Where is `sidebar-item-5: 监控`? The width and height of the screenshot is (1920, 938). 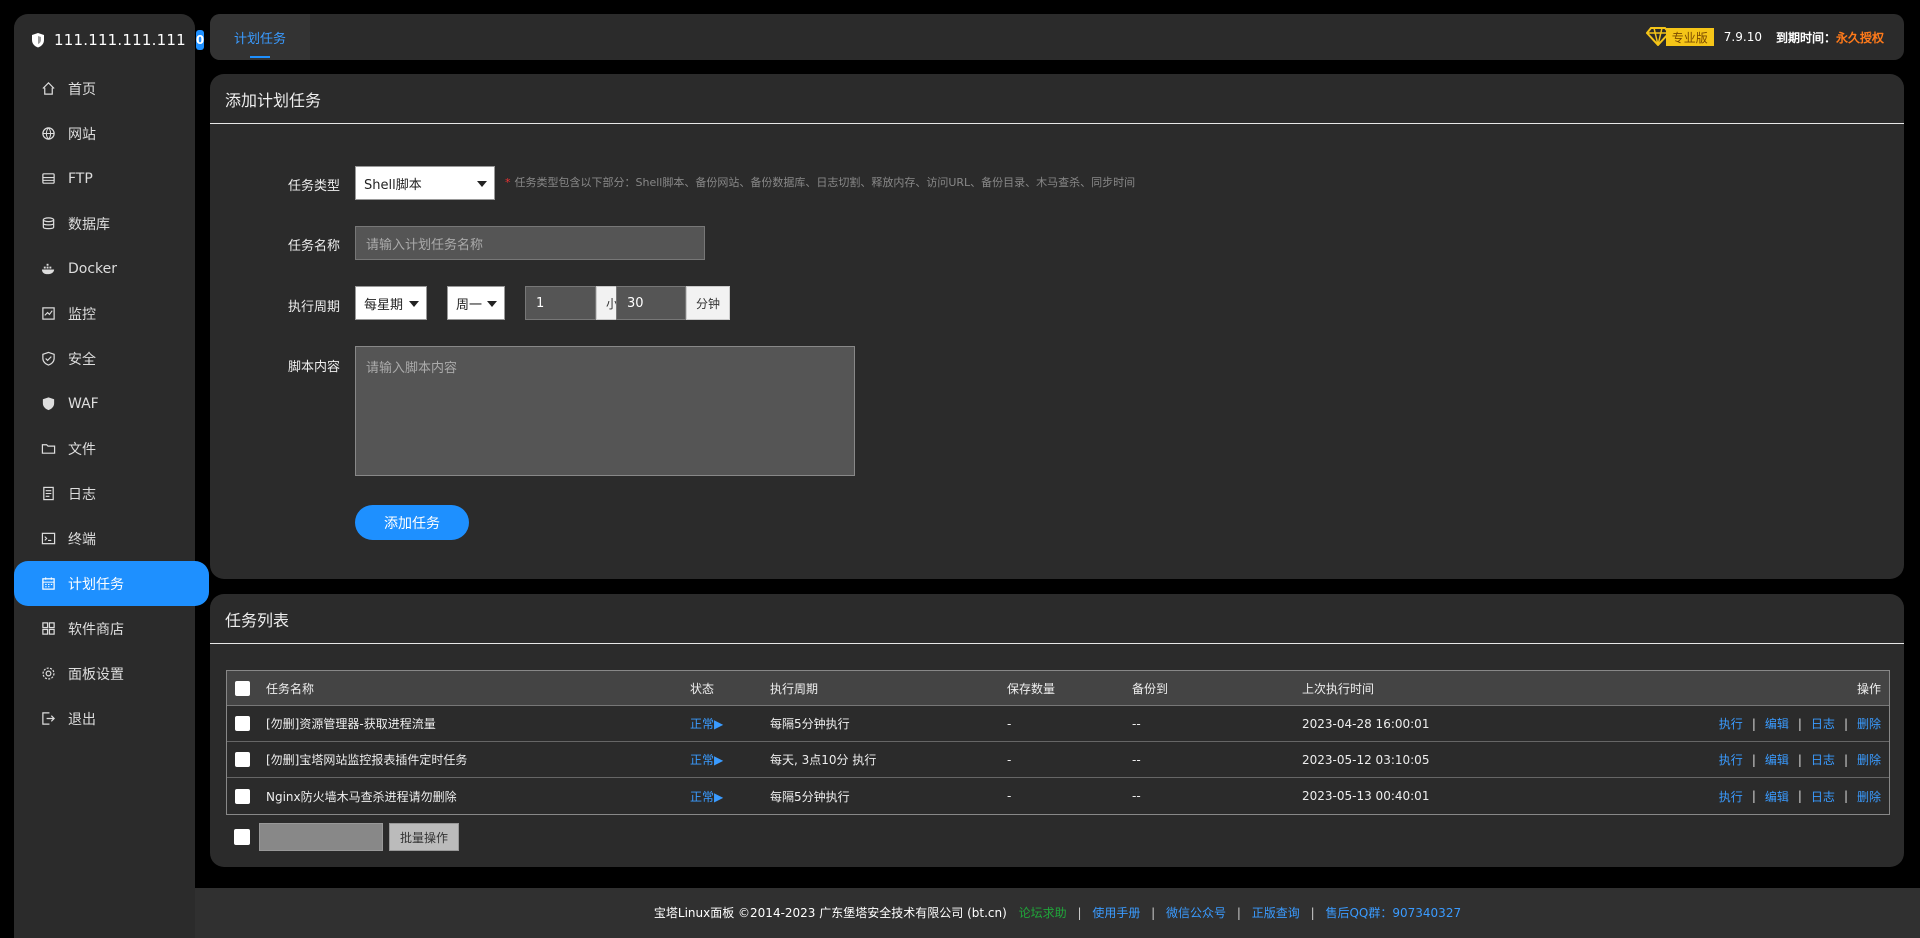 sidebar-item-5: 监控 is located at coordinates (104, 313).